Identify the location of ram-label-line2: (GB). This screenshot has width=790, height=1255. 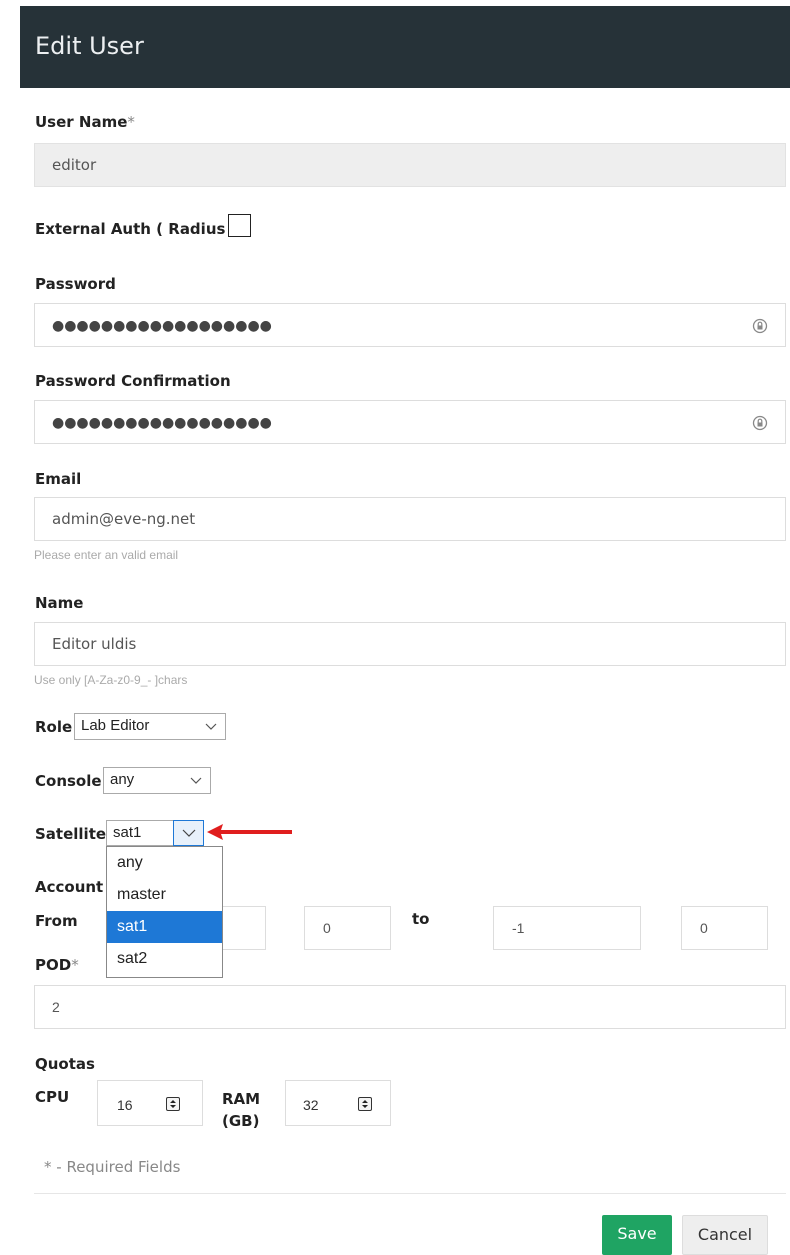
(241, 1121).